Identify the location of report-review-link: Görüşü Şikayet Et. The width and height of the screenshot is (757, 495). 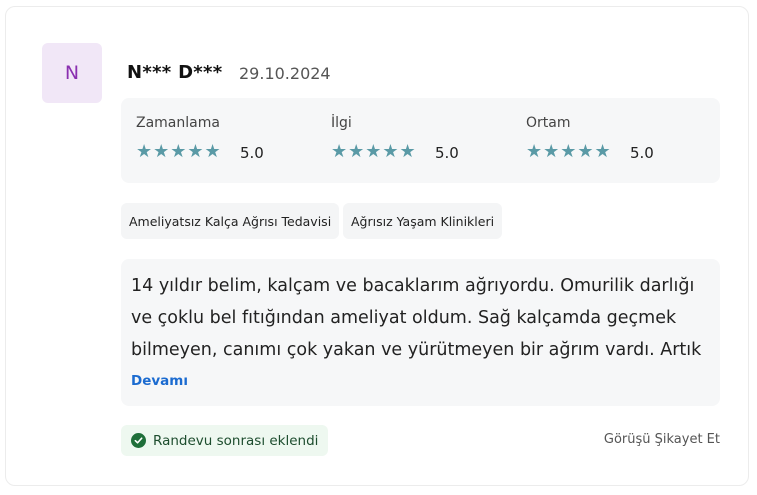
(662, 439).